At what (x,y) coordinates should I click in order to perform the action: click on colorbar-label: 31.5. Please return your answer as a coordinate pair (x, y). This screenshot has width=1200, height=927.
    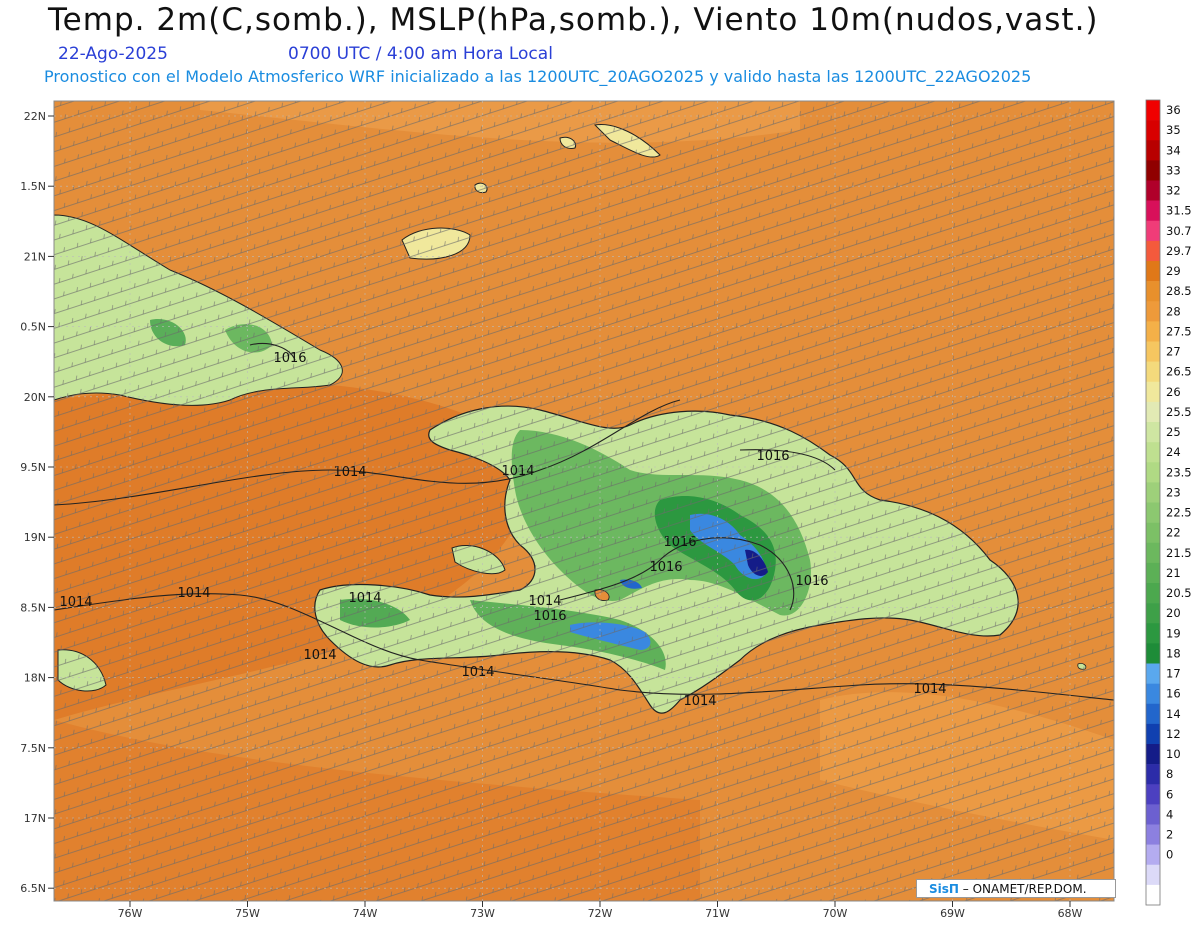
    Looking at the image, I should click on (1179, 211).